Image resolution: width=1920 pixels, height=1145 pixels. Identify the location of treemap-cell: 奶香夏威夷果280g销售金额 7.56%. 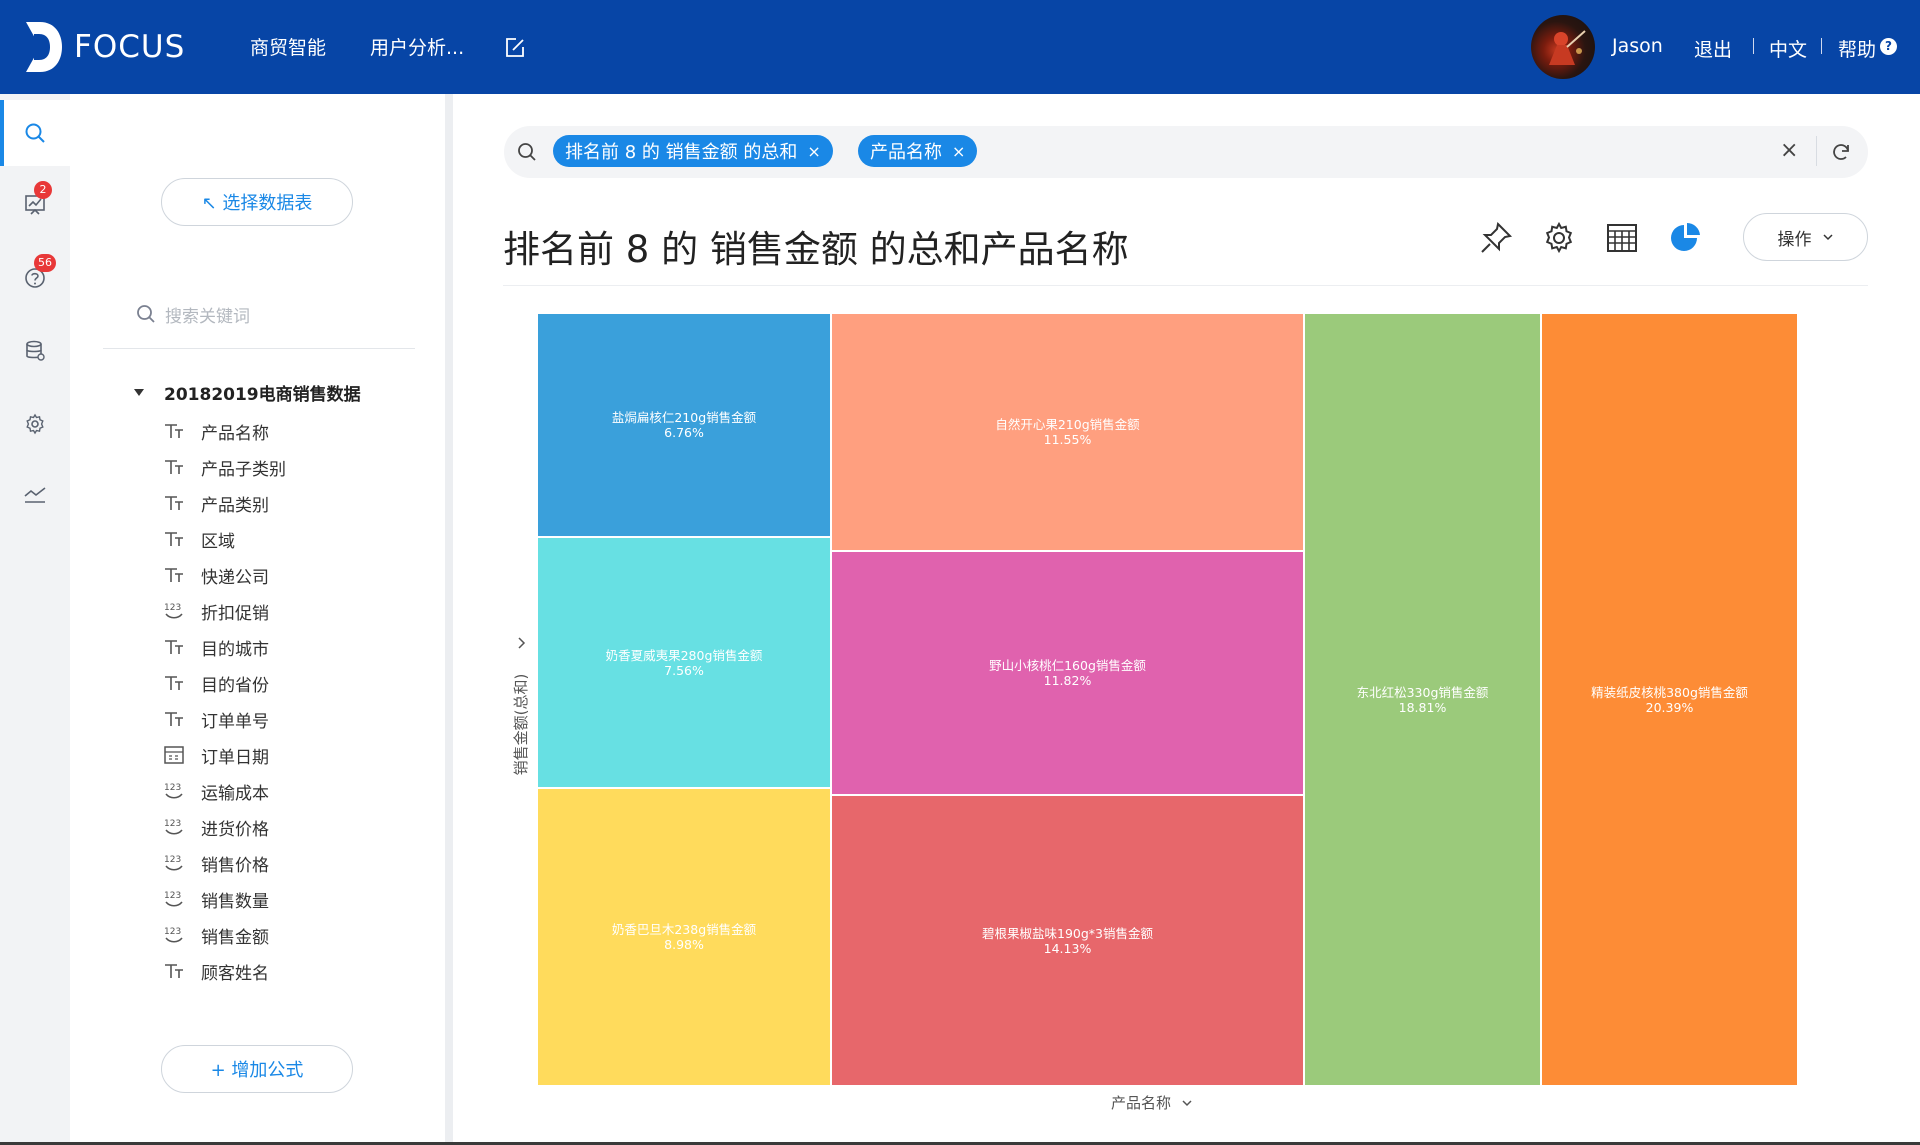
(684, 662).